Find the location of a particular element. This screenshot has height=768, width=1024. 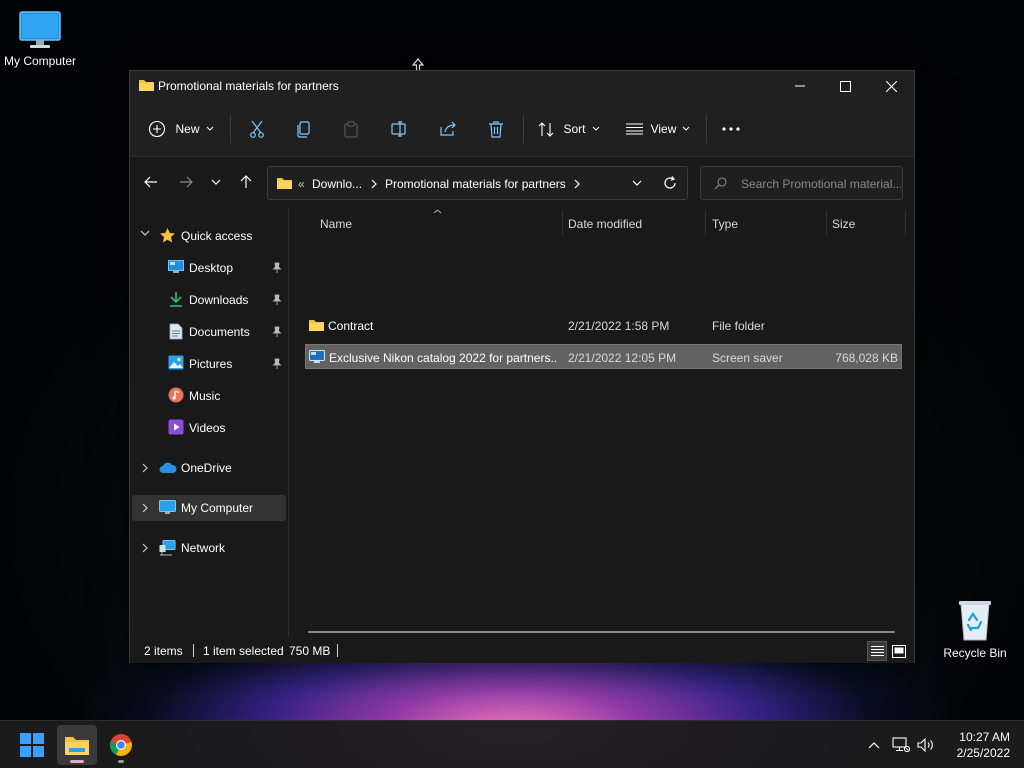

trash-icon is located at coordinates (496, 129).